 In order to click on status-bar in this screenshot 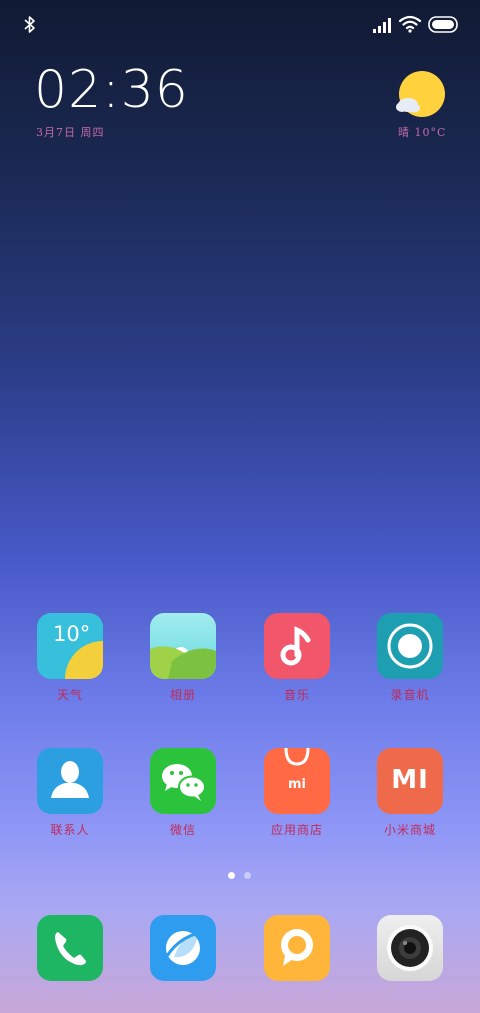, I will do `click(240, 26)`.